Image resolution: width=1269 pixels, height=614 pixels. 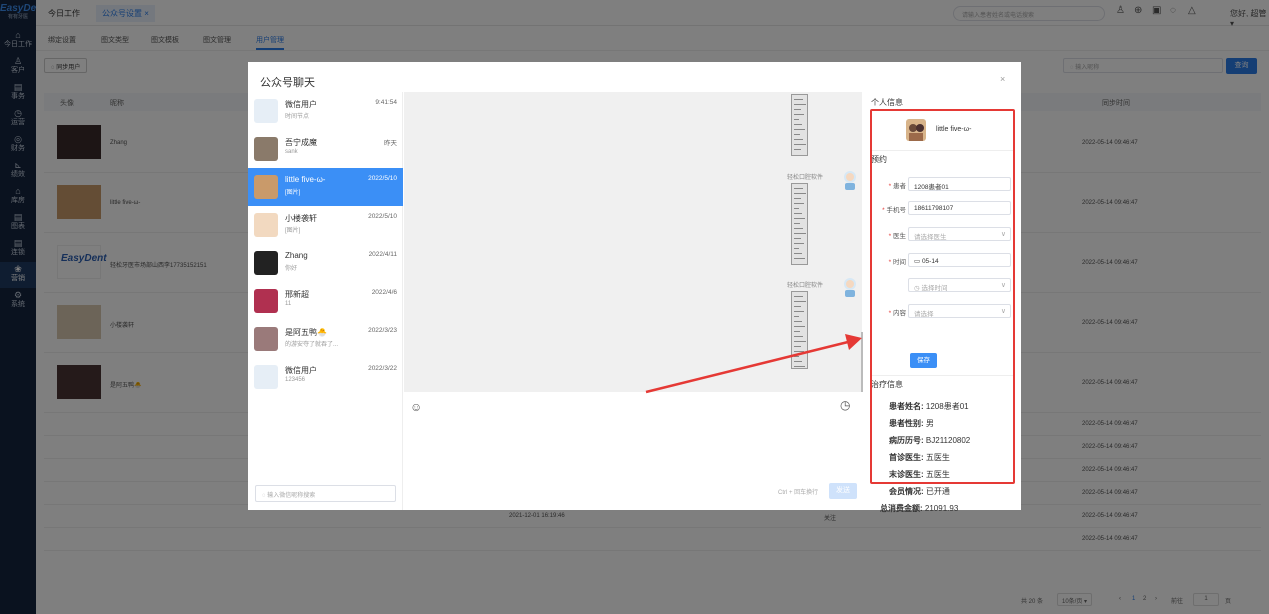 What do you see at coordinates (382, 368) in the screenshot?
I see `chat-date: 2022/3/22` at bounding box center [382, 368].